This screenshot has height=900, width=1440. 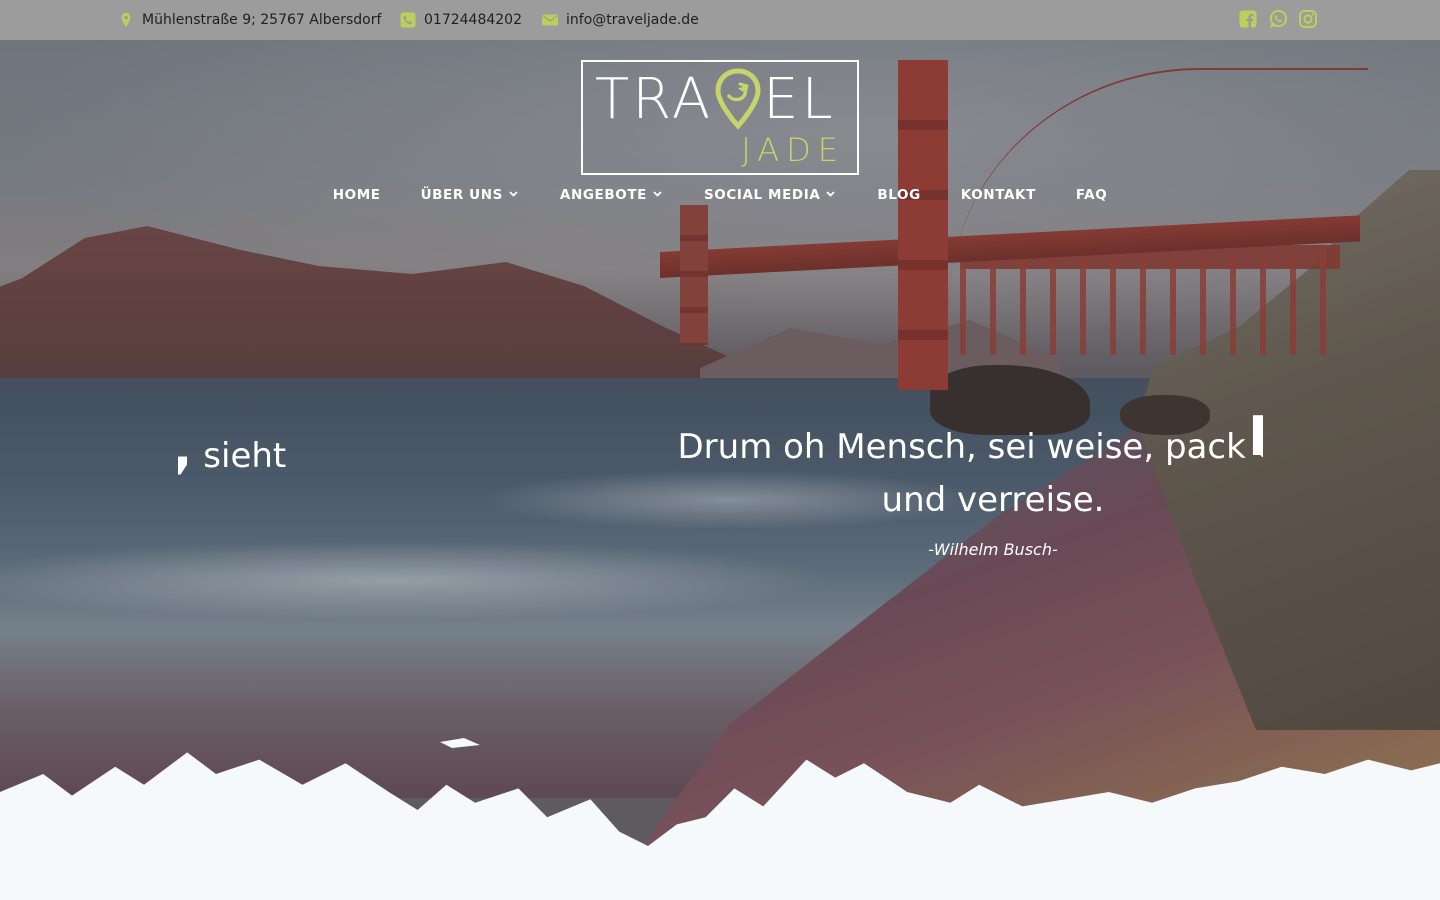 What do you see at coordinates (993, 500) in the screenshot?
I see `quote-line-2: und verreise.` at bounding box center [993, 500].